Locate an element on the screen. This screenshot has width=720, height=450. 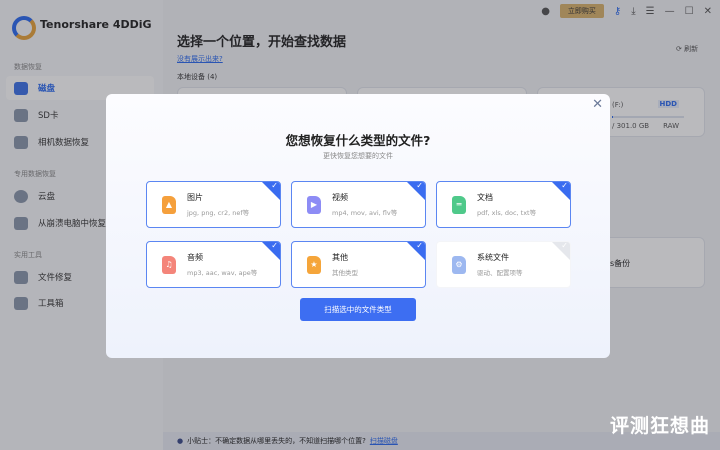
audio-icon: ♫ is located at coordinates (169, 264).